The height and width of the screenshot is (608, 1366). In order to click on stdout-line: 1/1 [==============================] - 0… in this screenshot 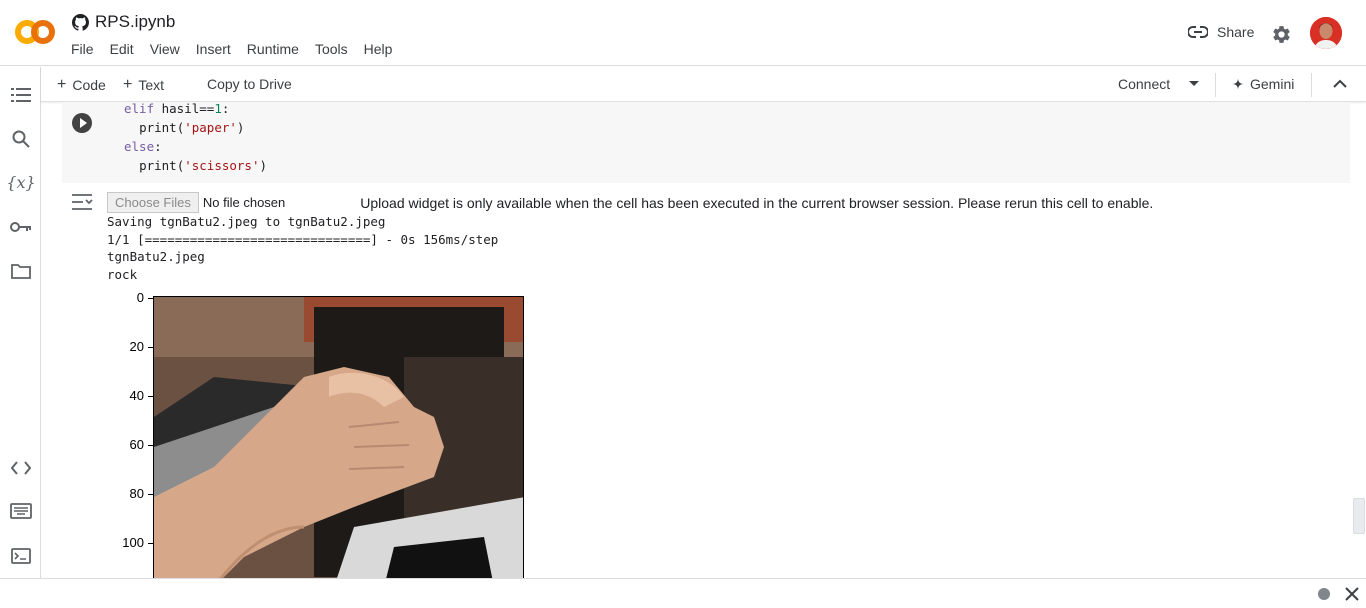, I will do `click(303, 239)`.